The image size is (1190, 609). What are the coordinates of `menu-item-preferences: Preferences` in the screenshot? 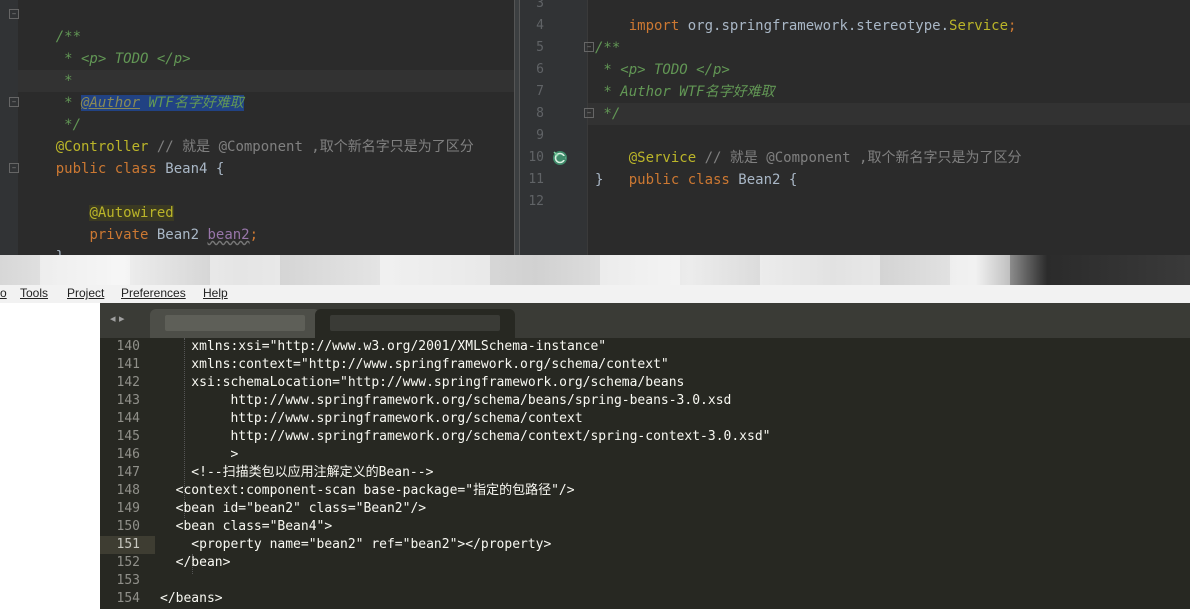 It's located at (153, 293).